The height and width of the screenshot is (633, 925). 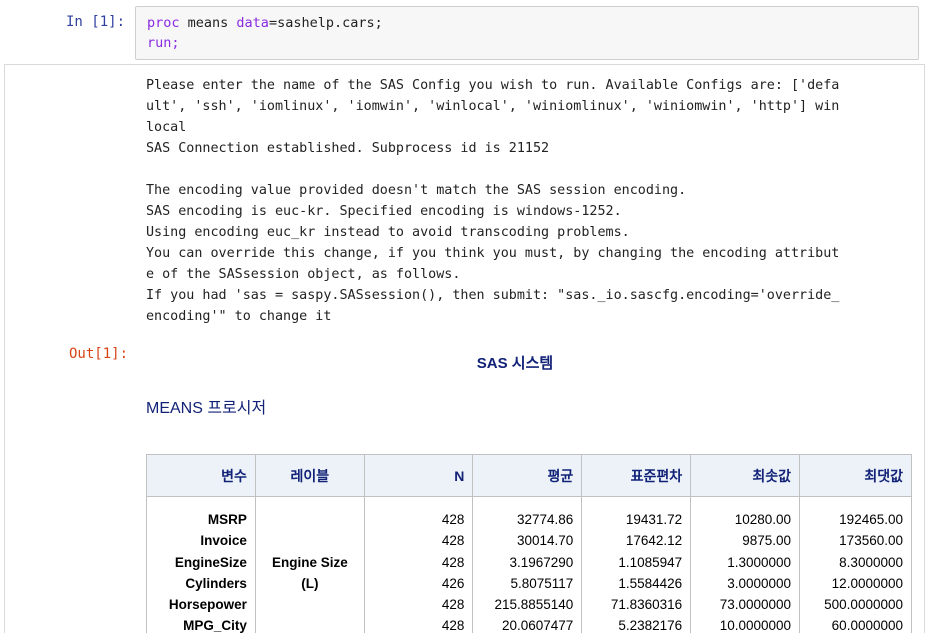 What do you see at coordinates (223, 541) in the screenshot?
I see `variable-cell: Invoice` at bounding box center [223, 541].